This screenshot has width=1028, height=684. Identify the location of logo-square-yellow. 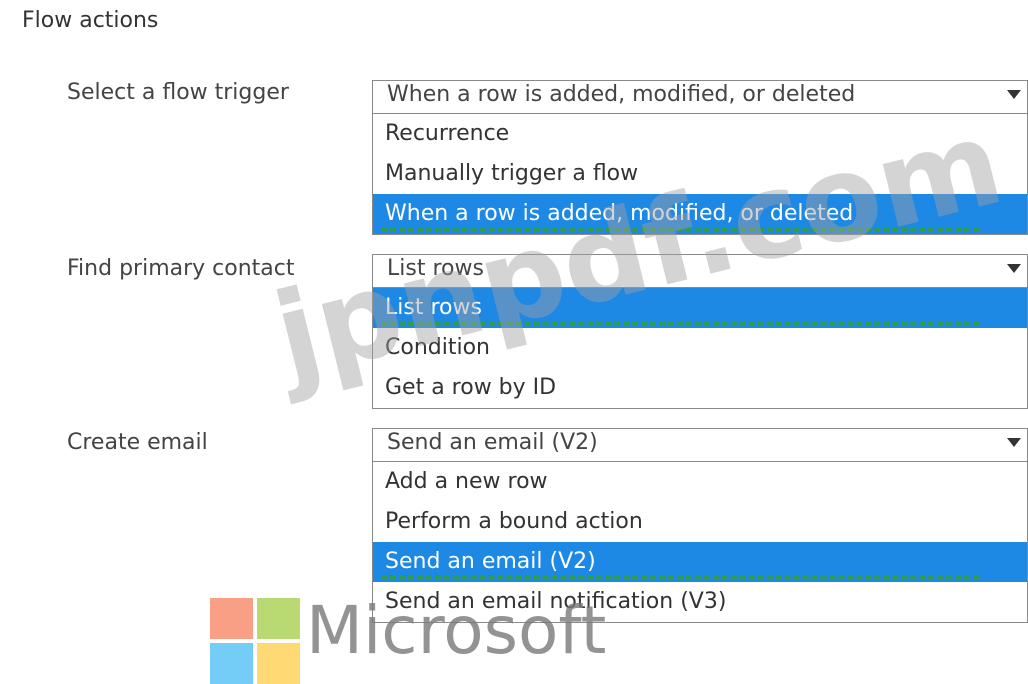
(278, 663).